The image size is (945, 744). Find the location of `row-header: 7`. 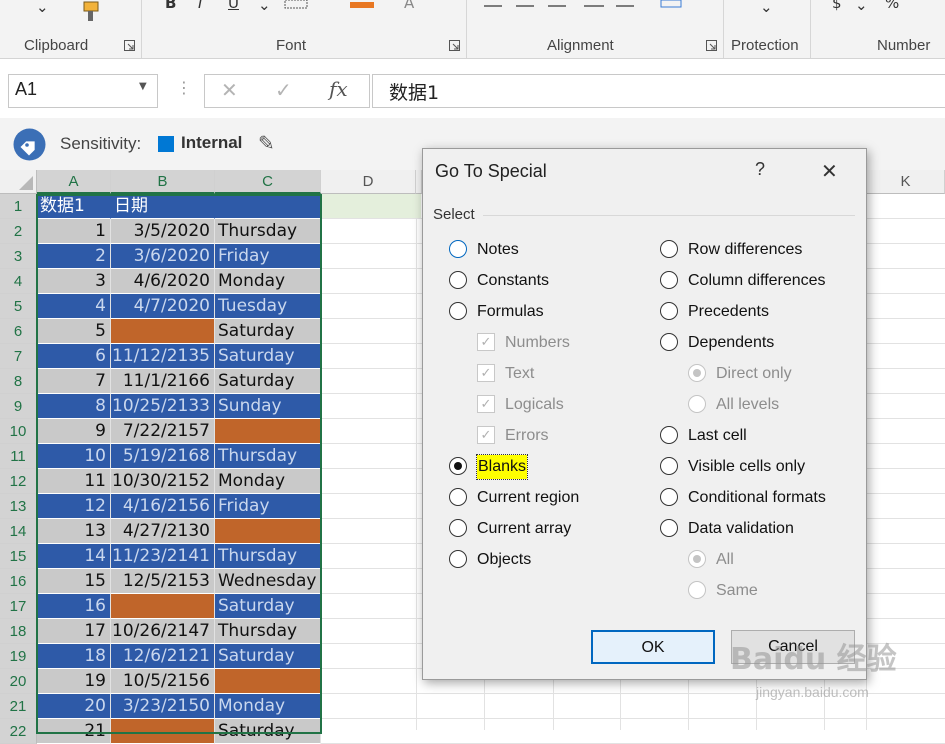

row-header: 7 is located at coordinates (18, 356).